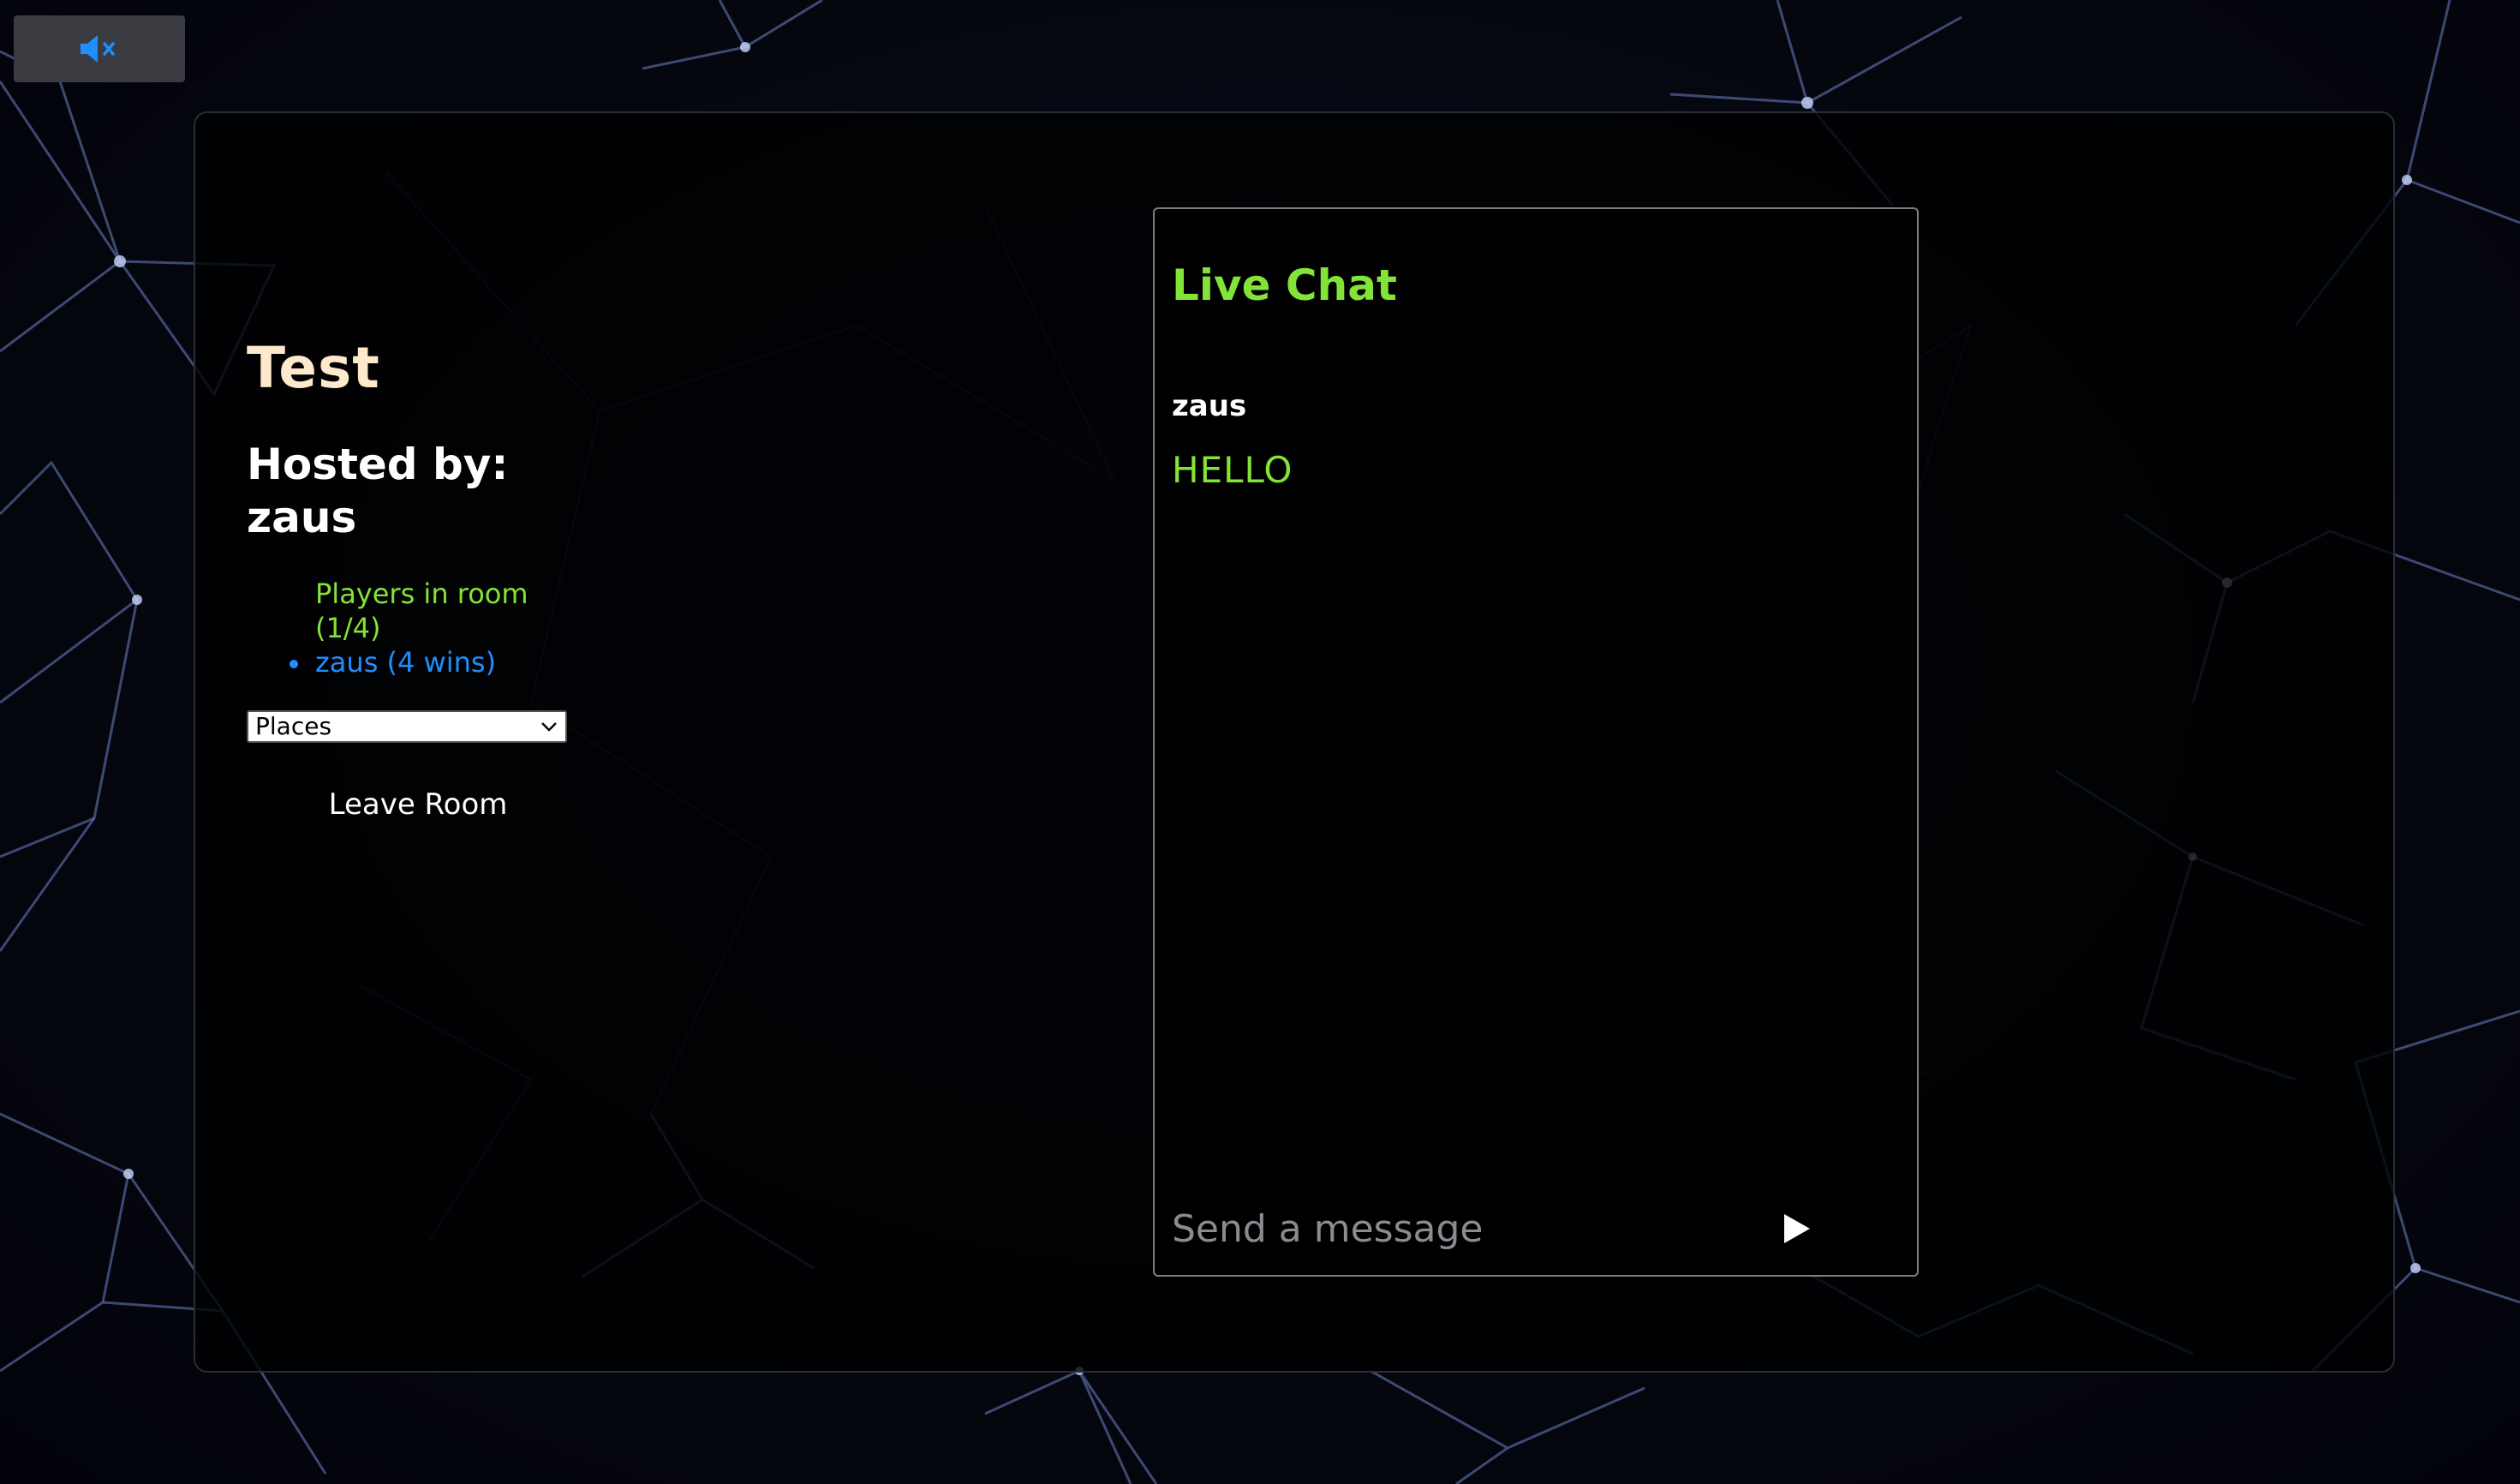  What do you see at coordinates (418, 805) in the screenshot?
I see `leave-room-button: Leave Room` at bounding box center [418, 805].